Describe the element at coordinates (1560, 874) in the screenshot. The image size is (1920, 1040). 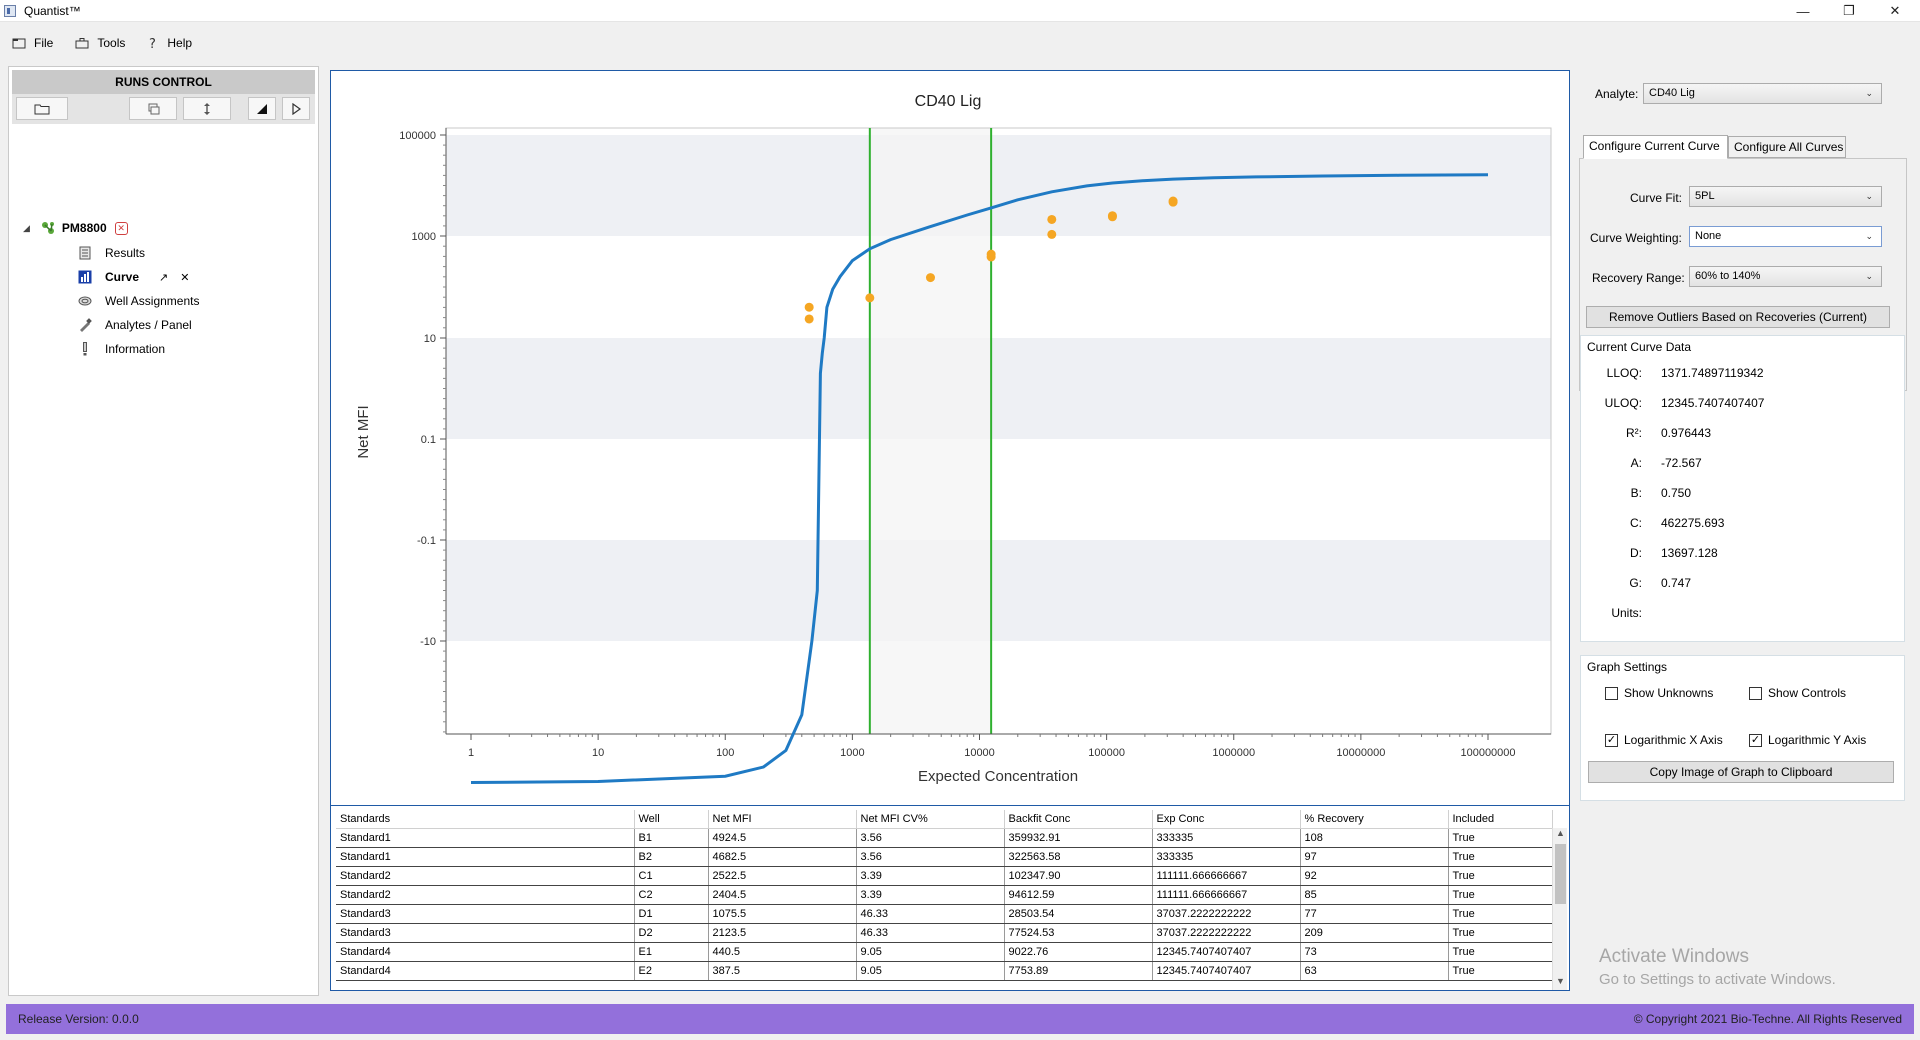
I see `scroll-thumb` at that location.